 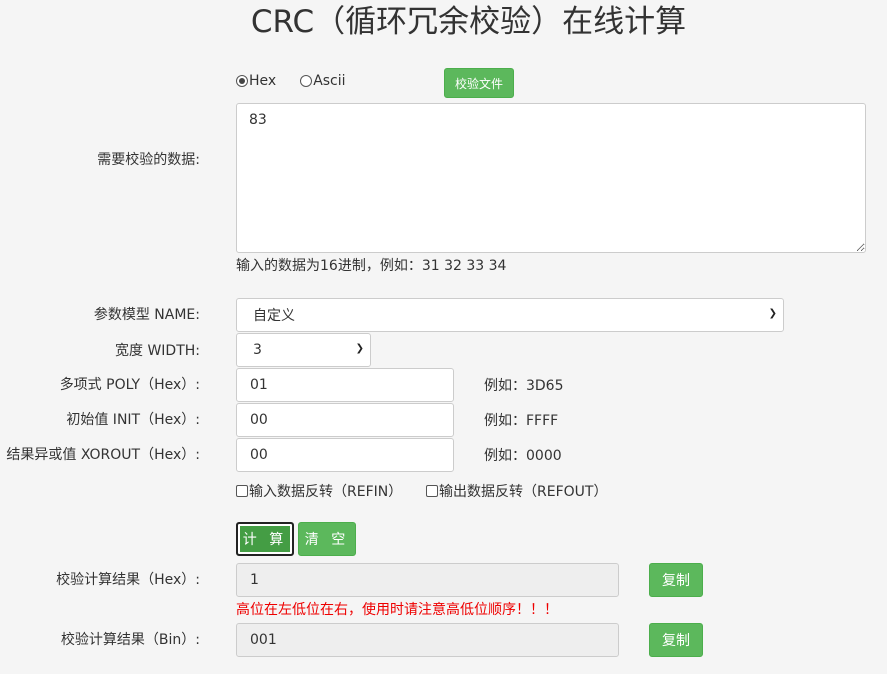 What do you see at coordinates (146, 315) in the screenshot?
I see `model-label: 参数模型 NAME:` at bounding box center [146, 315].